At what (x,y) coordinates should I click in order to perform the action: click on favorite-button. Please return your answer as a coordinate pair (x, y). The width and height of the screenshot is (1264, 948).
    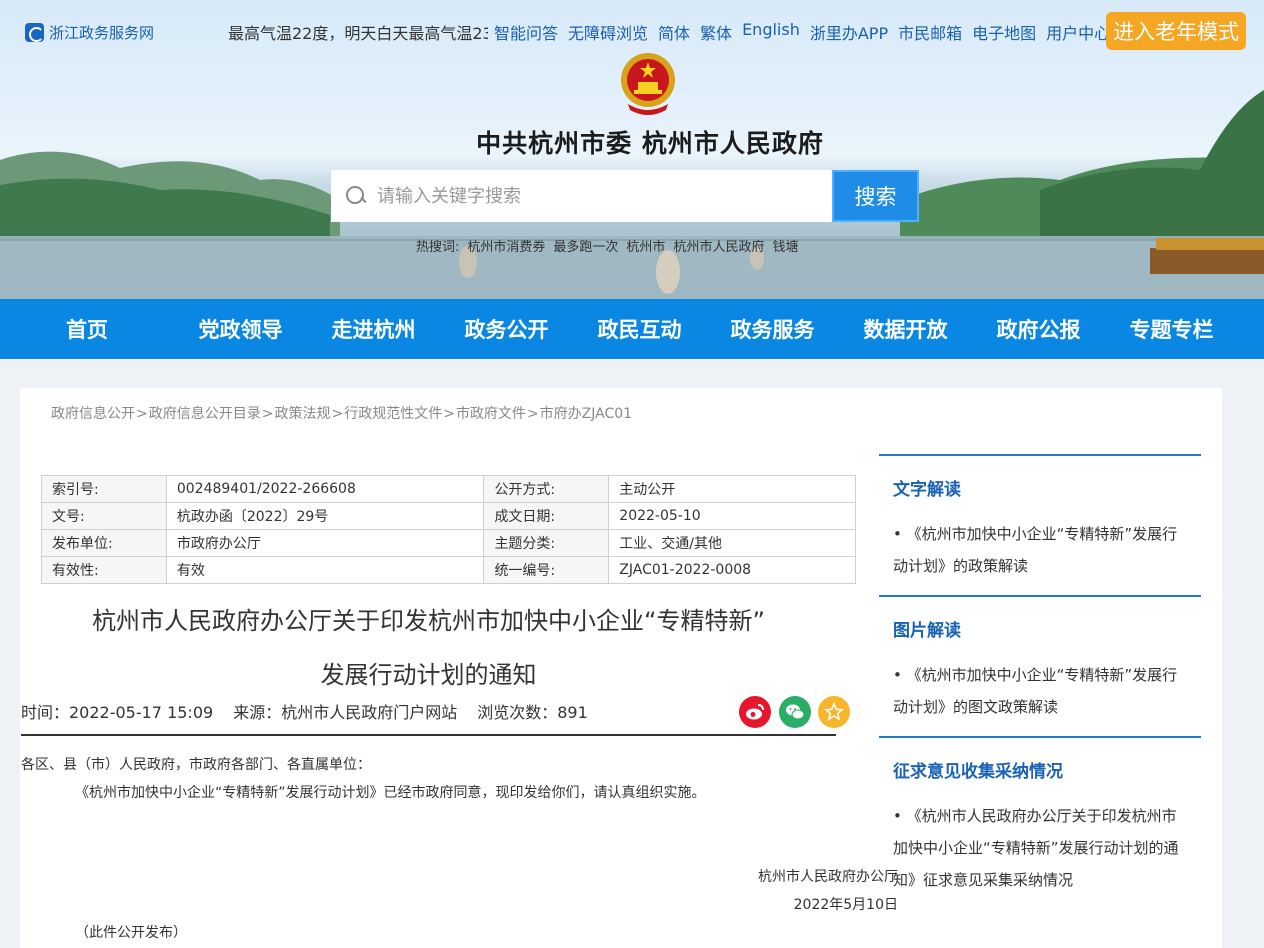
    Looking at the image, I should click on (834, 712).